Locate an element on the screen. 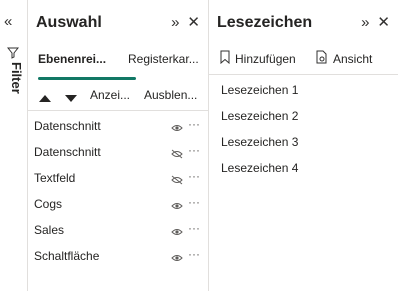  item-label: Schaltfläche is located at coordinates (67, 256).